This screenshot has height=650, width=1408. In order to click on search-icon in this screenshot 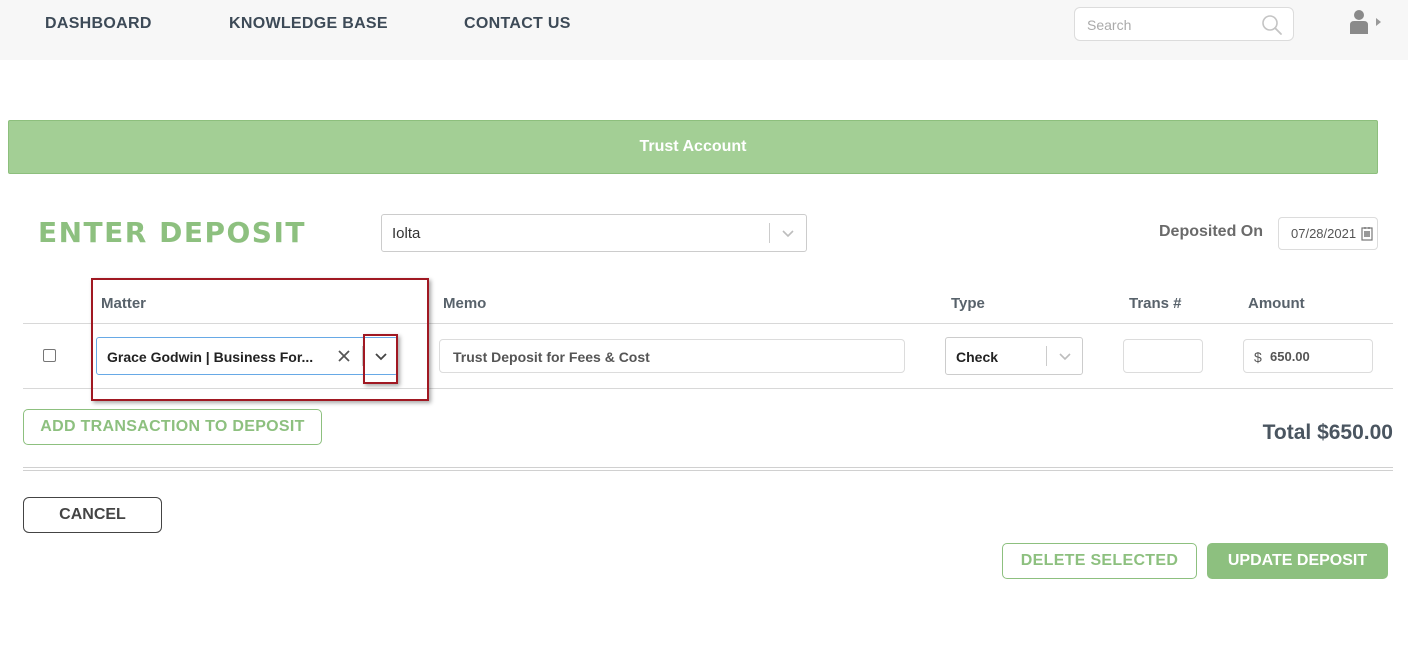, I will do `click(1272, 25)`.